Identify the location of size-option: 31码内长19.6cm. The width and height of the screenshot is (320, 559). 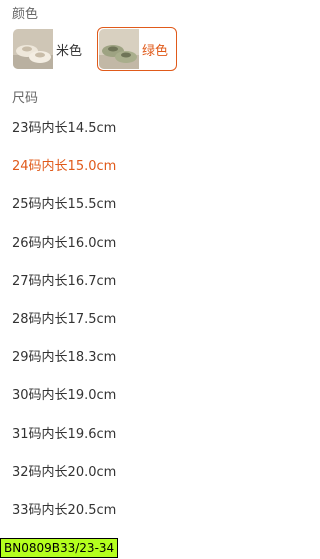
(64, 435).